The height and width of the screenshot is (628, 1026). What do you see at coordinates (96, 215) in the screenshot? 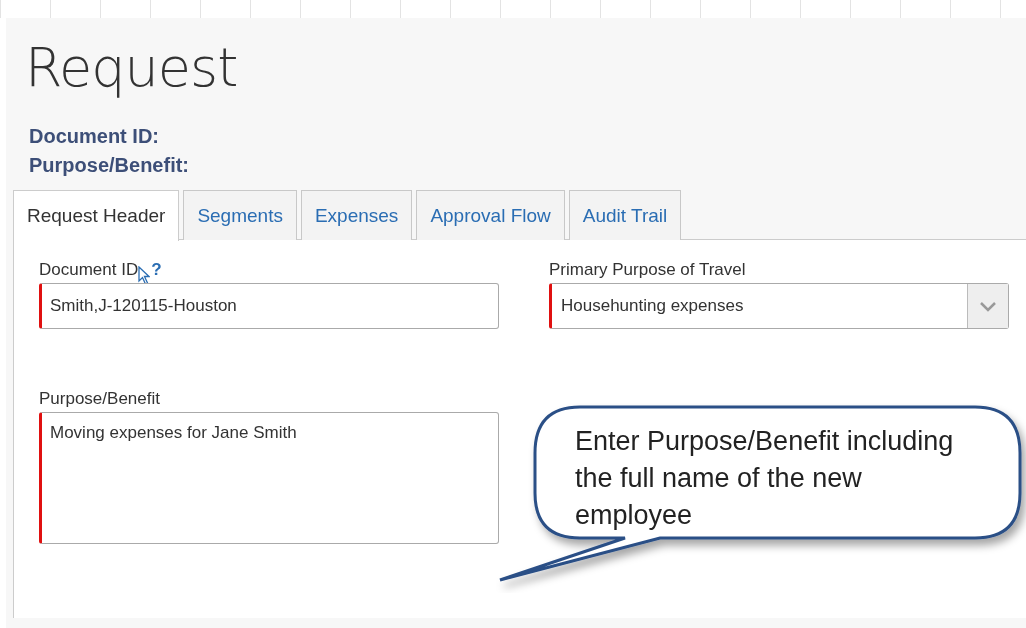
I see `tab: Request Header` at bounding box center [96, 215].